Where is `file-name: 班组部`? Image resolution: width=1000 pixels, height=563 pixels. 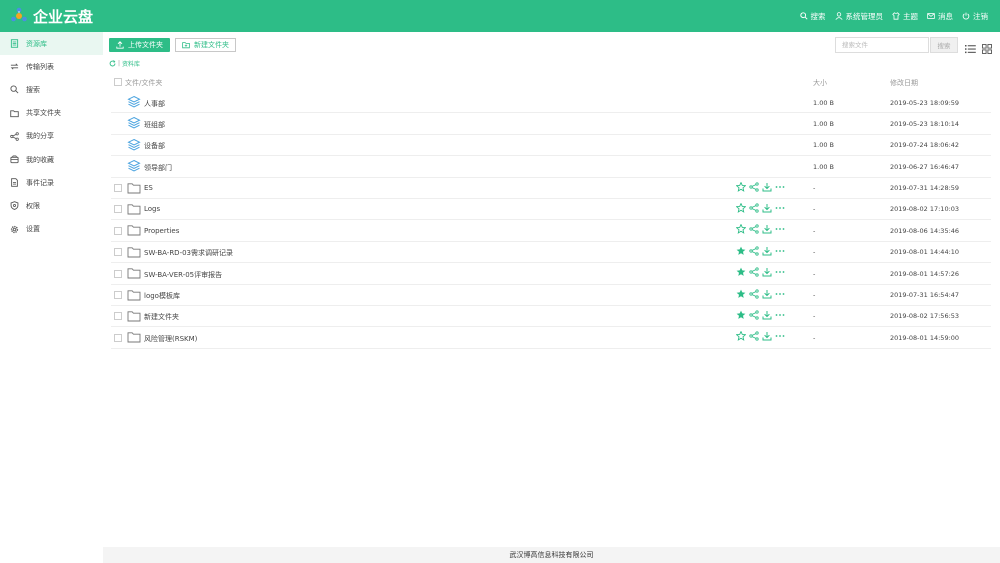
file-name: 班组部 is located at coordinates (154, 125).